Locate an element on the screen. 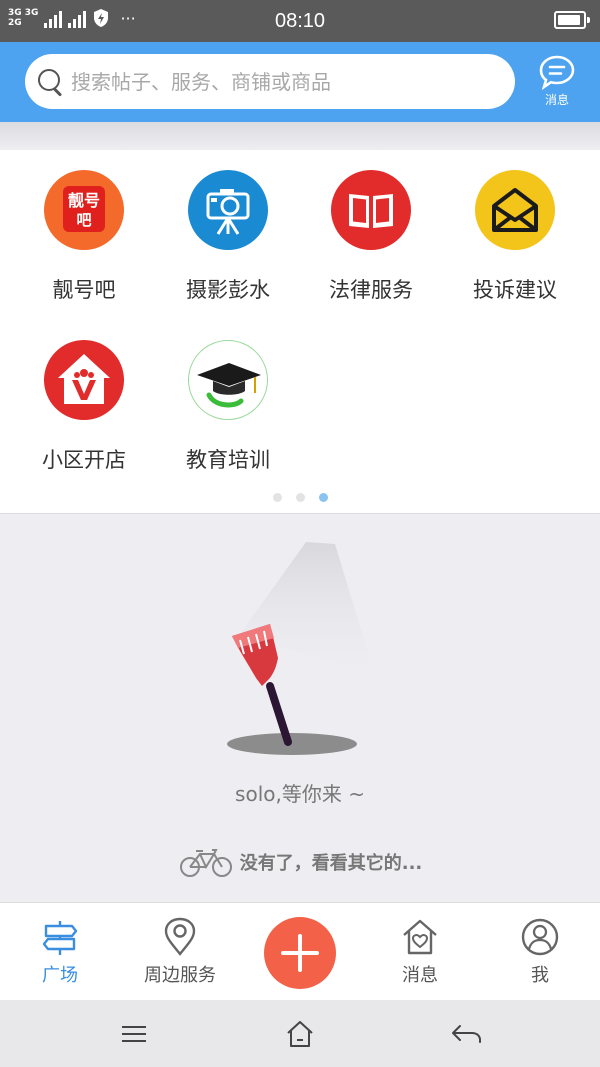 This screenshot has height=1067, width=600. nav-label: 我 is located at coordinates (540, 975).